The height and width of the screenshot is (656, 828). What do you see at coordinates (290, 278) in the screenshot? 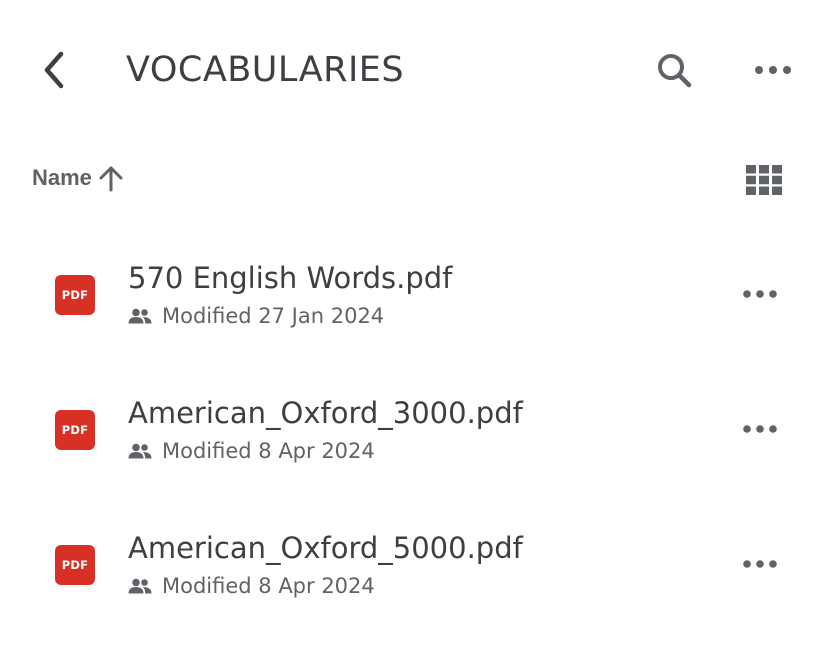
I see `file-name: 570 English Words.pdf` at bounding box center [290, 278].